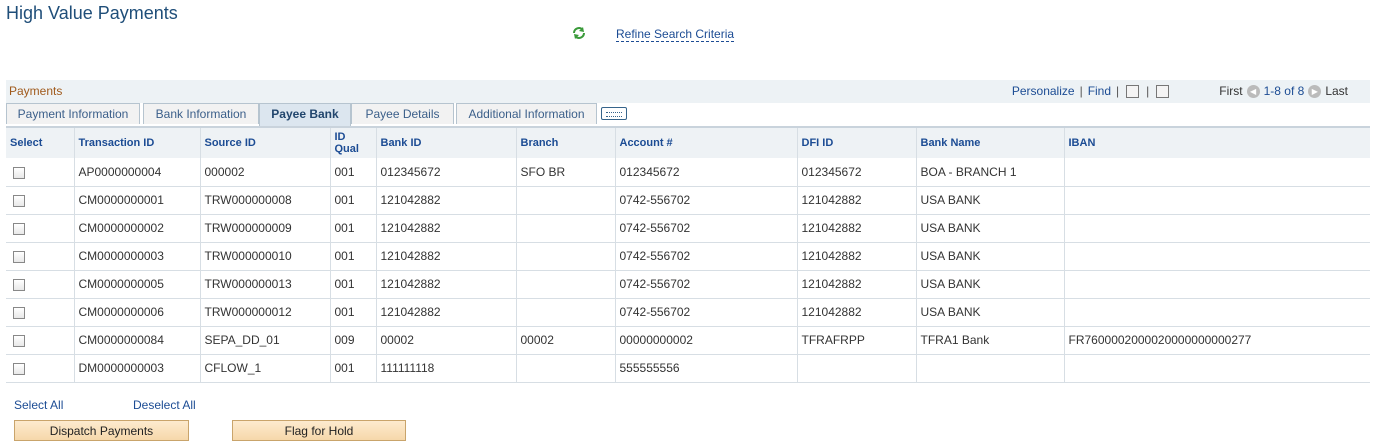 The image size is (1376, 445). What do you see at coordinates (1099, 91) in the screenshot?
I see `find-link: Find` at bounding box center [1099, 91].